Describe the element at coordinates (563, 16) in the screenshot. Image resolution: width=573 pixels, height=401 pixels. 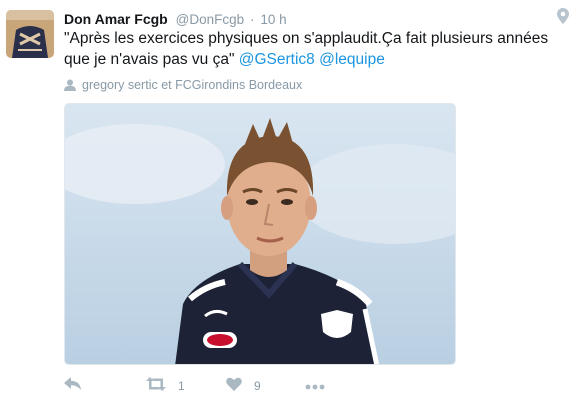
I see `map-pin-icon` at that location.